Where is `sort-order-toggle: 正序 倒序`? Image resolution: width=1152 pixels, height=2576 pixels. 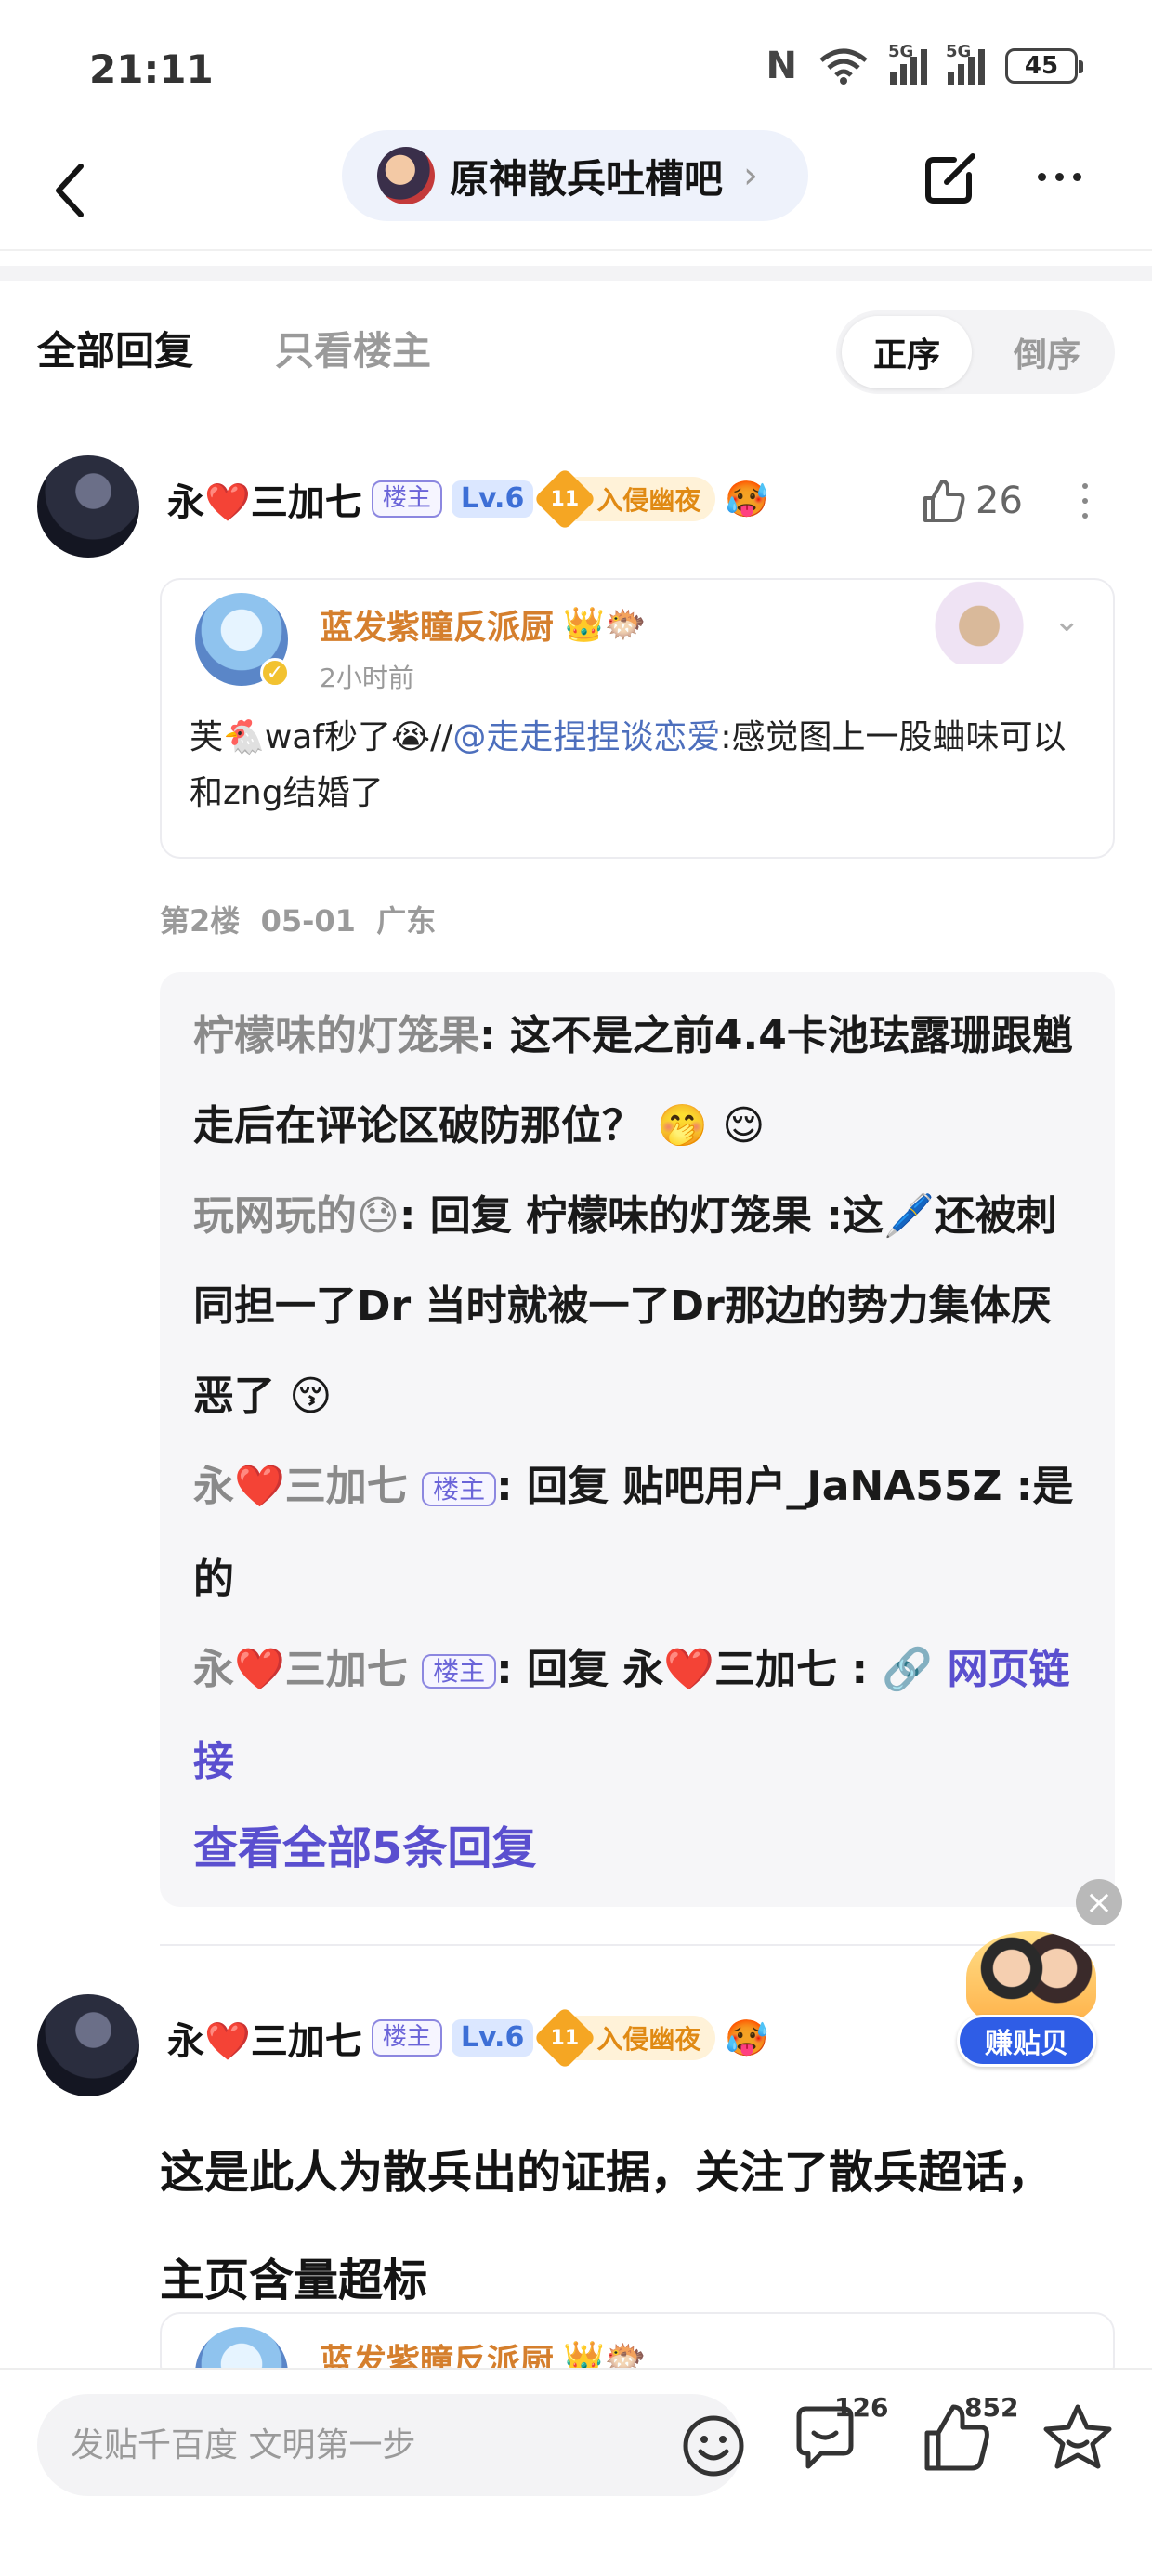
sort-order-toggle: 正序 倒序 is located at coordinates (975, 352).